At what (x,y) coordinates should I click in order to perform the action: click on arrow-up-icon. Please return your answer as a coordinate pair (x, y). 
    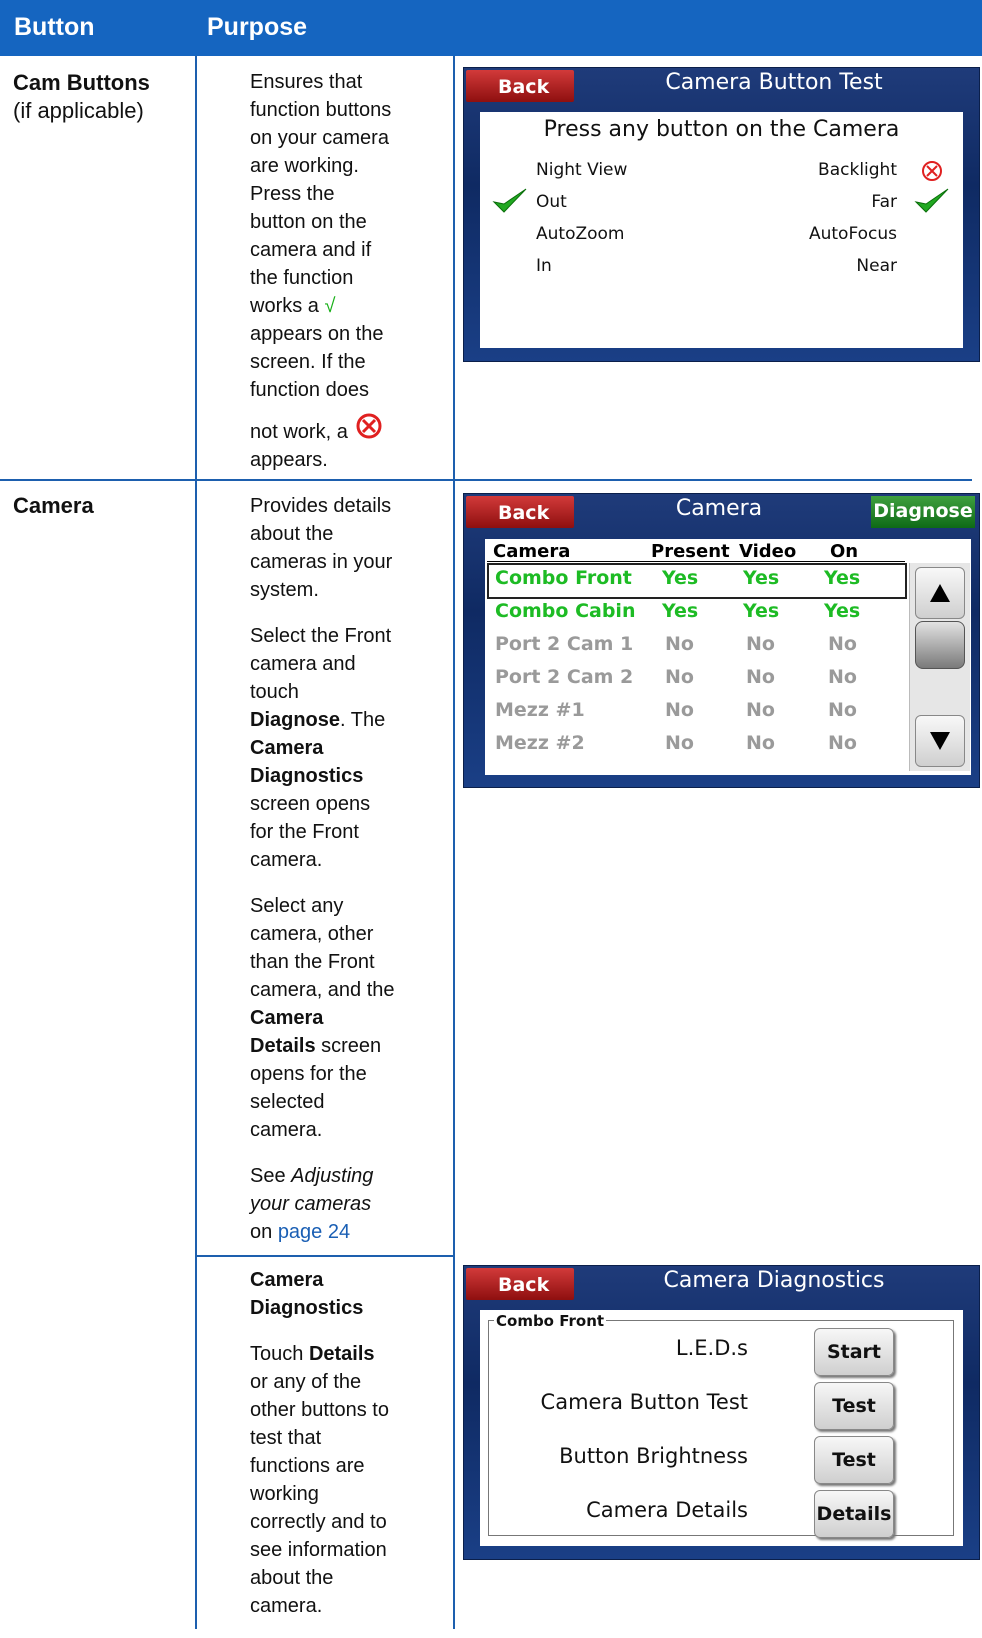
    Looking at the image, I should click on (940, 593).